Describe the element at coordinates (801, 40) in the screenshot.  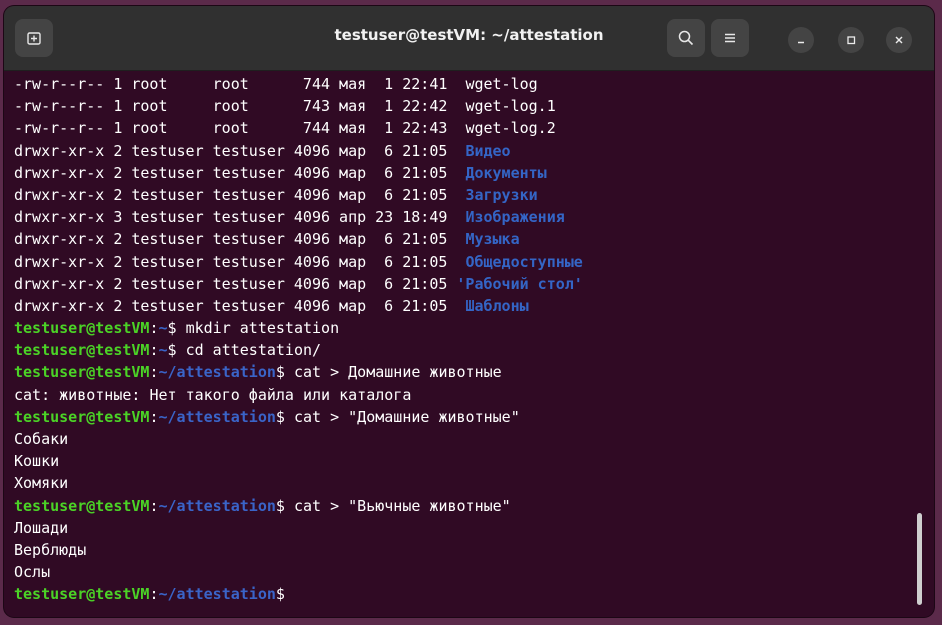
I see `minimize-button` at that location.